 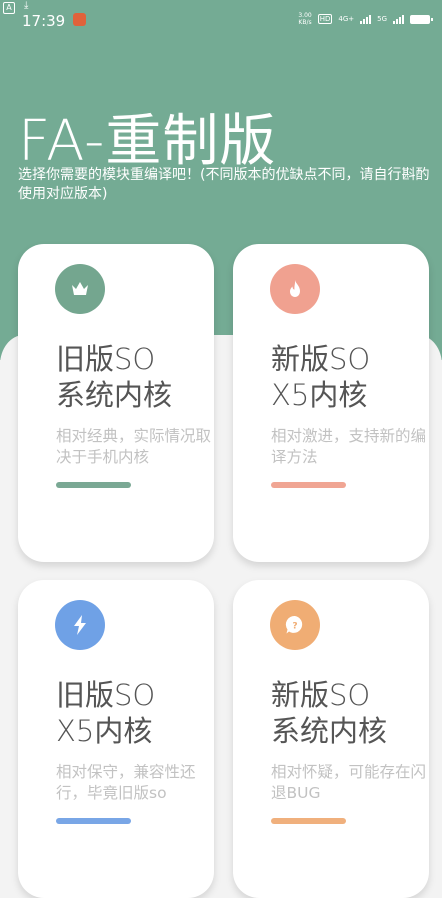 I want to click on net-type-1: 4G+, so click(x=346, y=19).